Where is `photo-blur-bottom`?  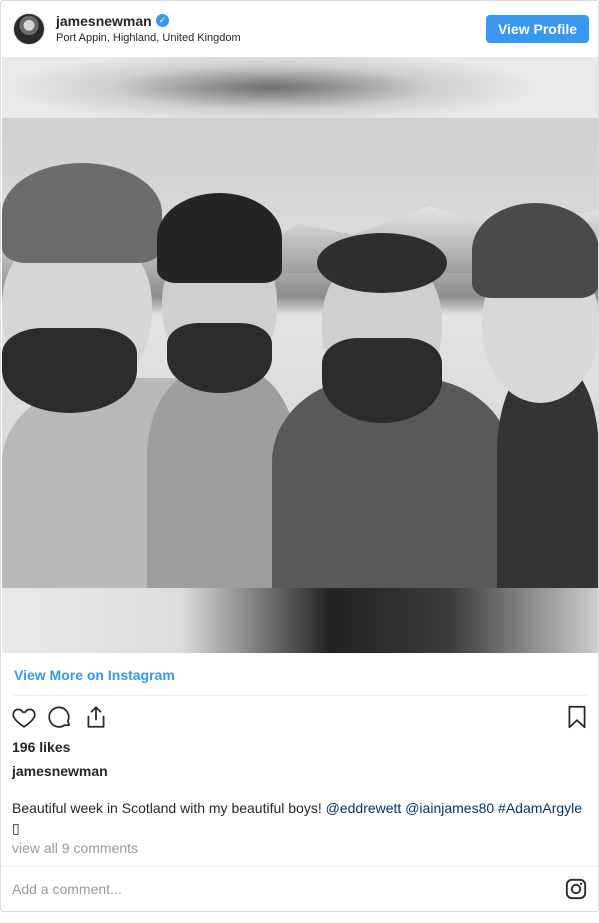
photo-blur-bottom is located at coordinates (300, 620).